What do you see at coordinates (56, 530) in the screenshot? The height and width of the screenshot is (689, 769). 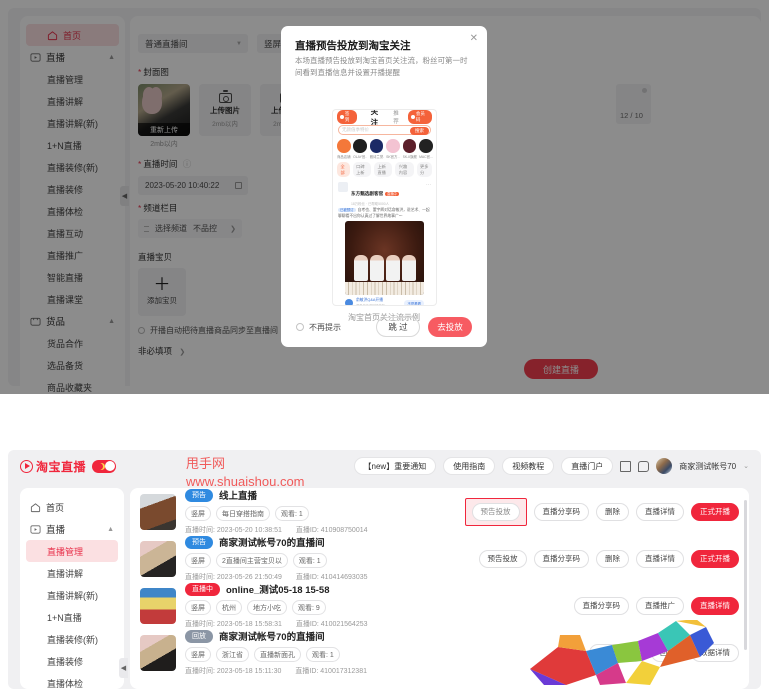 I see `sidebar-group-live-label: 直播` at bounding box center [56, 530].